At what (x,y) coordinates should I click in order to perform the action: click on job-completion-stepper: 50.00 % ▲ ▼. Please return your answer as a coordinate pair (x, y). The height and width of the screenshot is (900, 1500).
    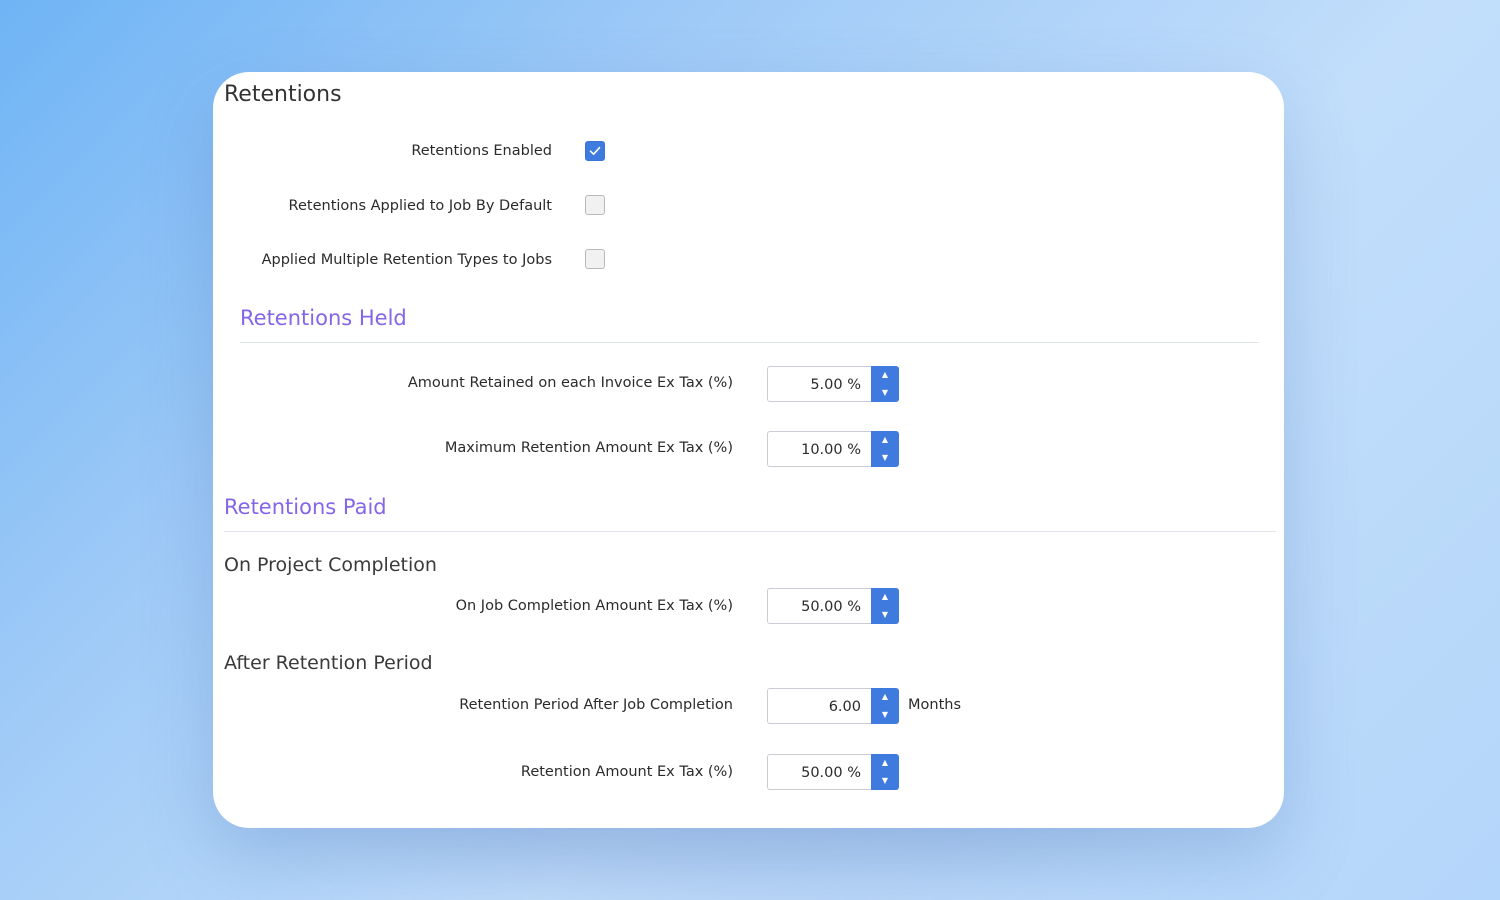
    Looking at the image, I should click on (833, 606).